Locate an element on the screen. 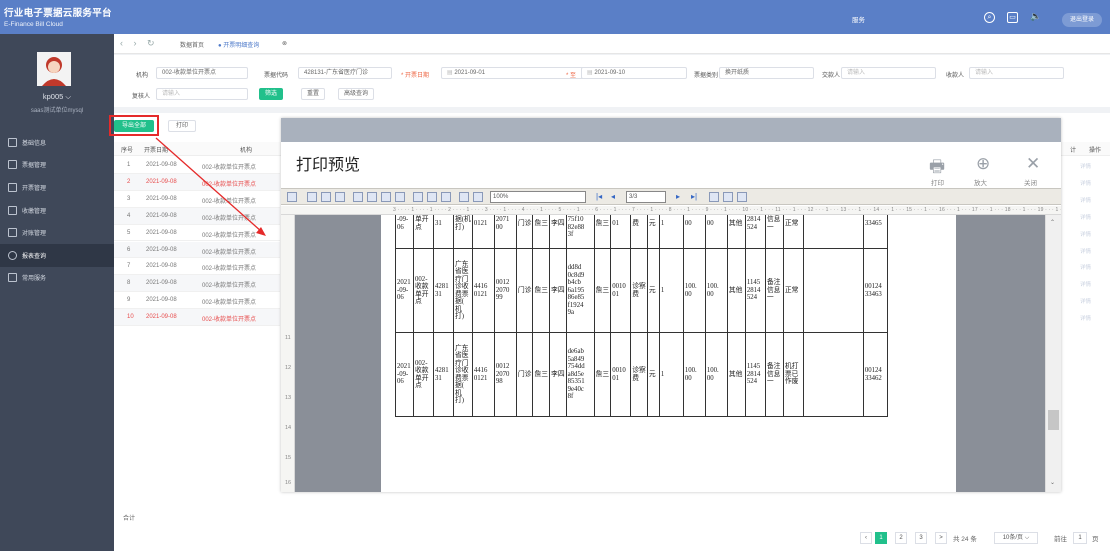 This screenshot has height=551, width=1110. org-select: 002-收款单位开票点 is located at coordinates (202, 73).